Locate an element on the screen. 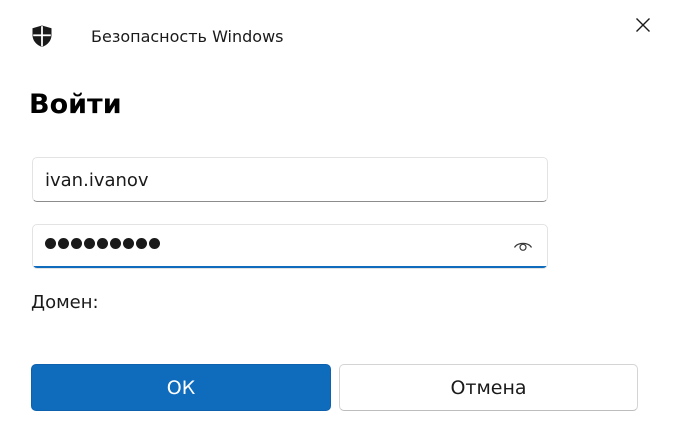 The height and width of the screenshot is (443, 673). app-title: Безопасность Windows is located at coordinates (187, 36).